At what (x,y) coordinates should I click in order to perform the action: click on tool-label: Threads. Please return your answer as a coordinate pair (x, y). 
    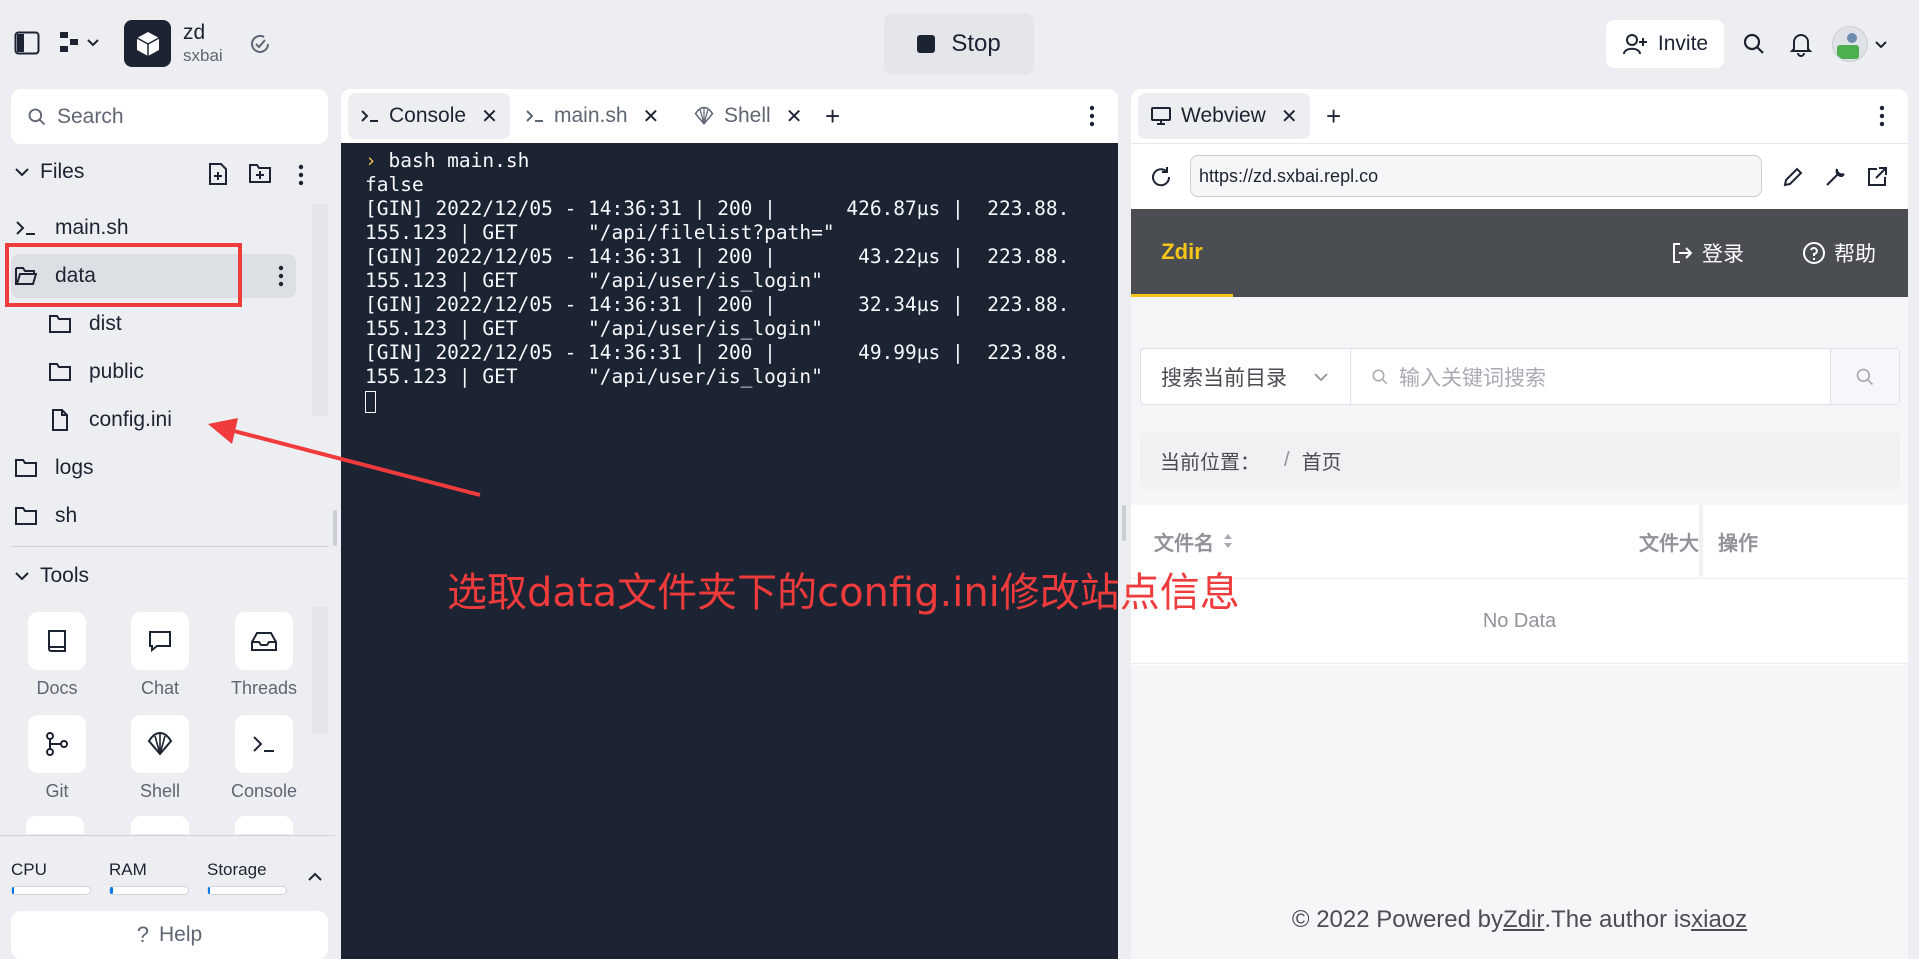
    Looking at the image, I should click on (264, 688).